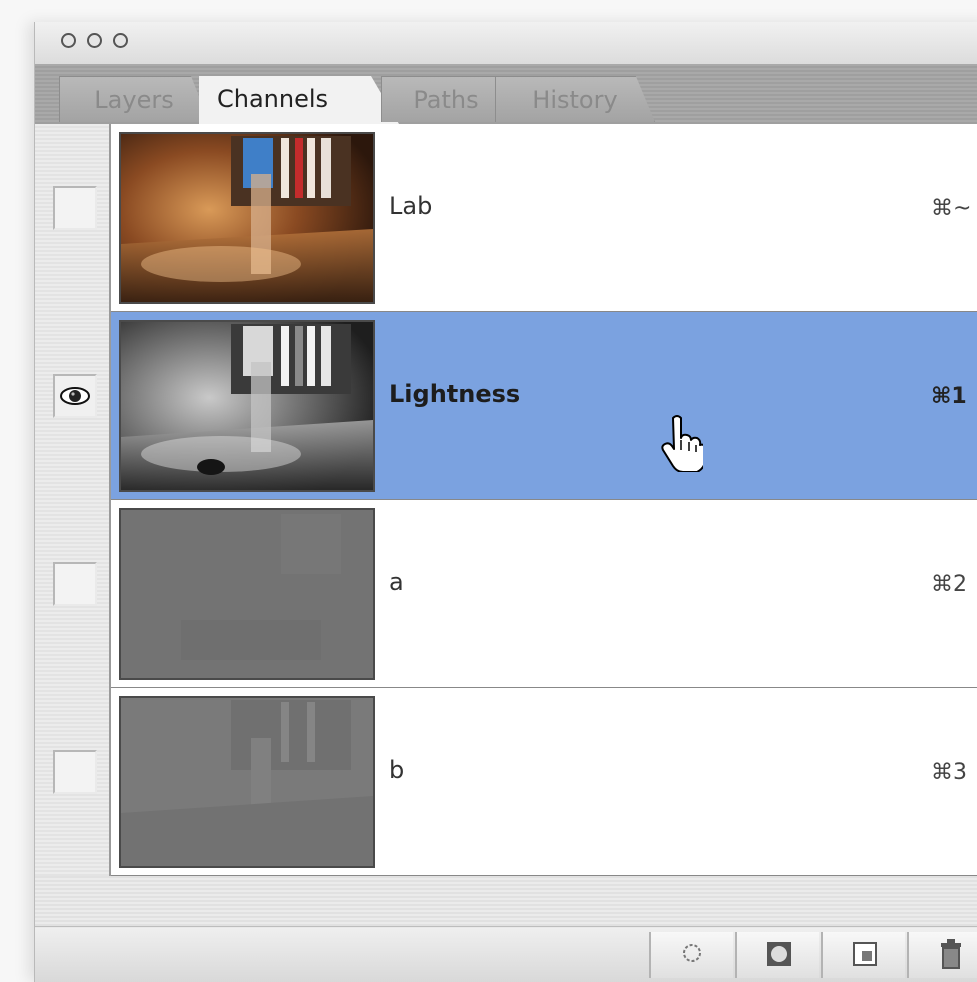 This screenshot has width=977, height=982. I want to click on save-selection-as-channel-button, so click(777, 955).